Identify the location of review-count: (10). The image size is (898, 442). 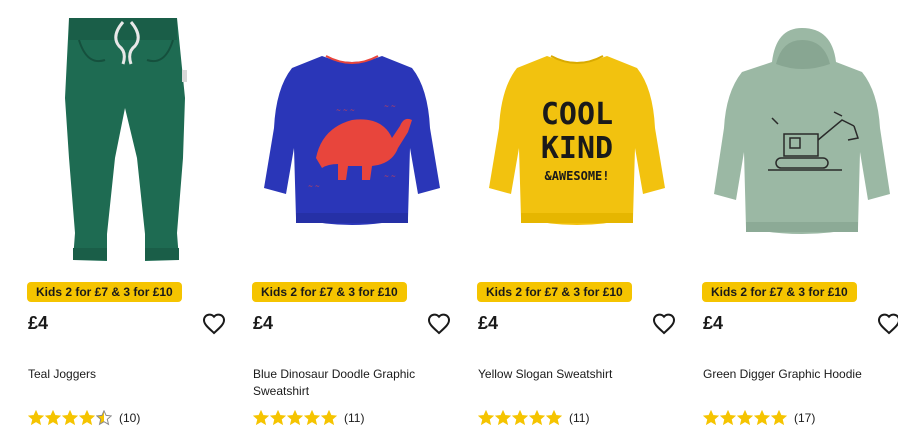
(130, 418).